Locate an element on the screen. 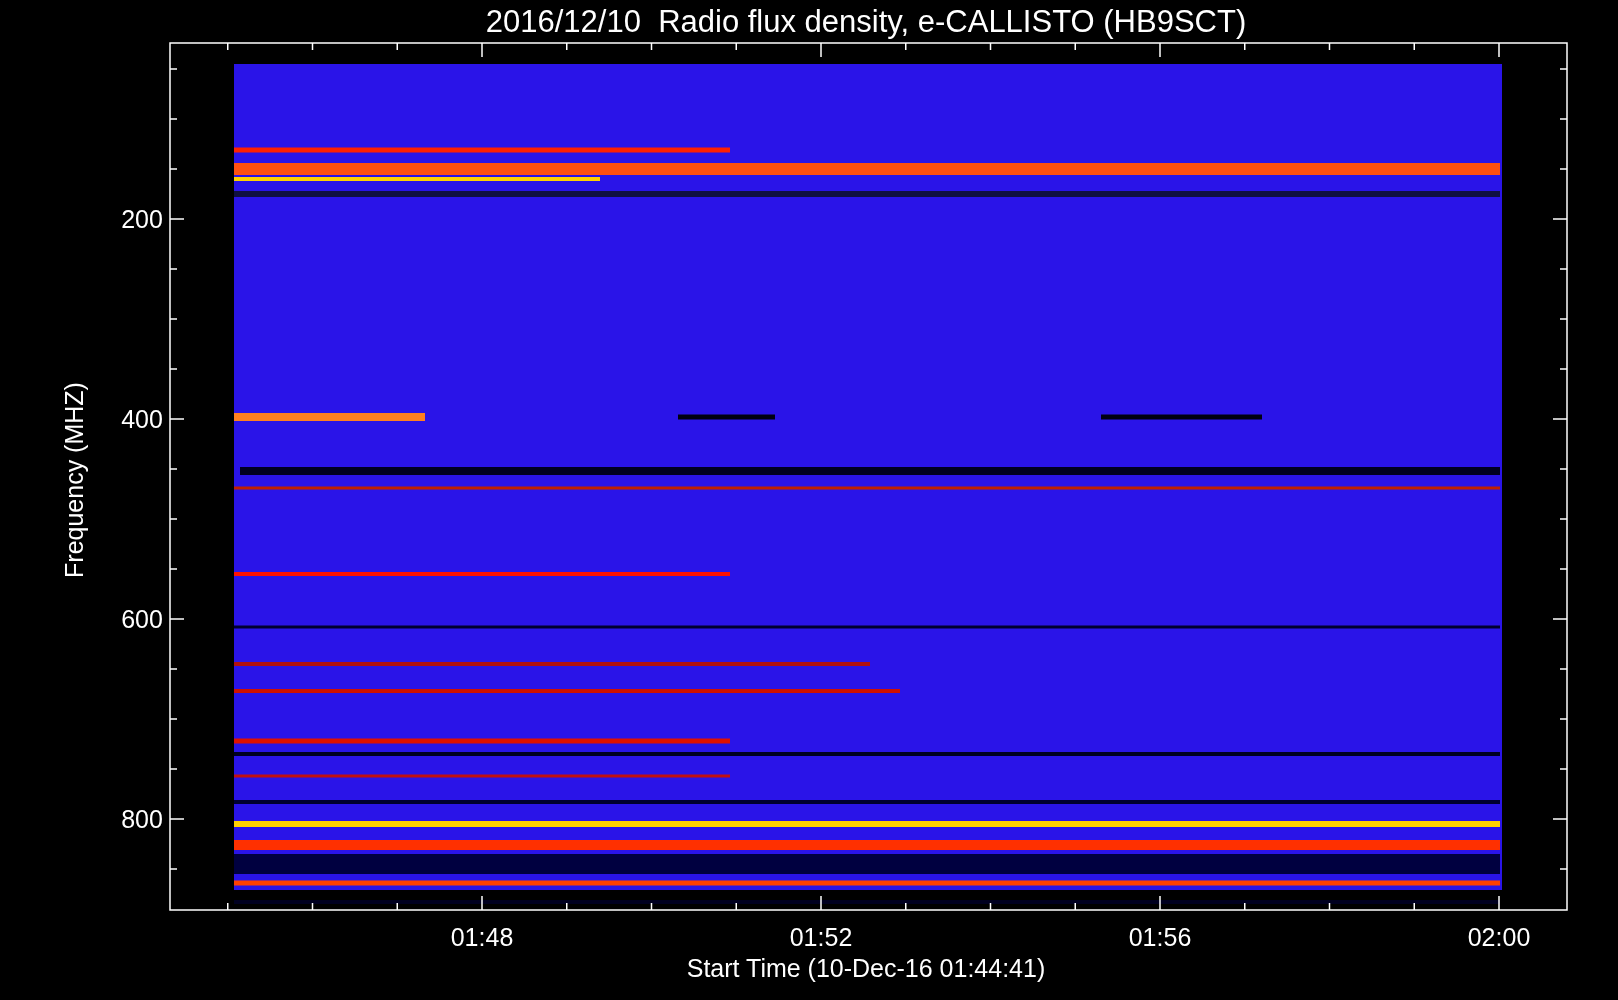  axis-tick-label: 200 is located at coordinates (142, 219).